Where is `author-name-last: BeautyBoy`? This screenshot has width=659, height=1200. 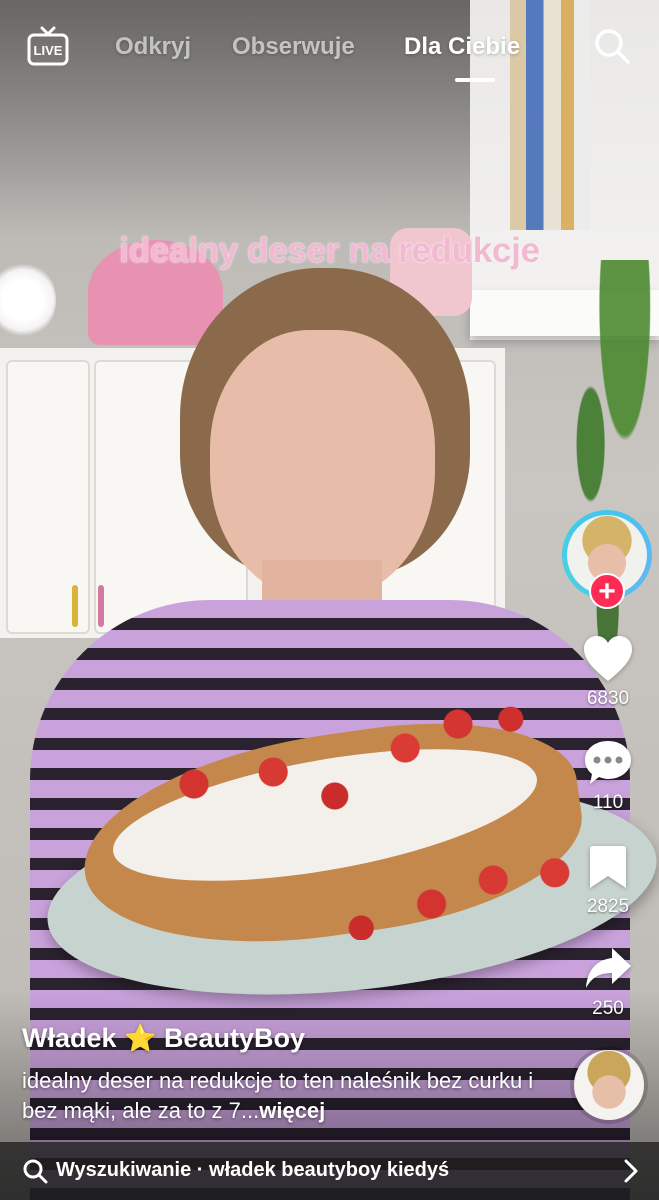 author-name-last: BeautyBoy is located at coordinates (234, 1038).